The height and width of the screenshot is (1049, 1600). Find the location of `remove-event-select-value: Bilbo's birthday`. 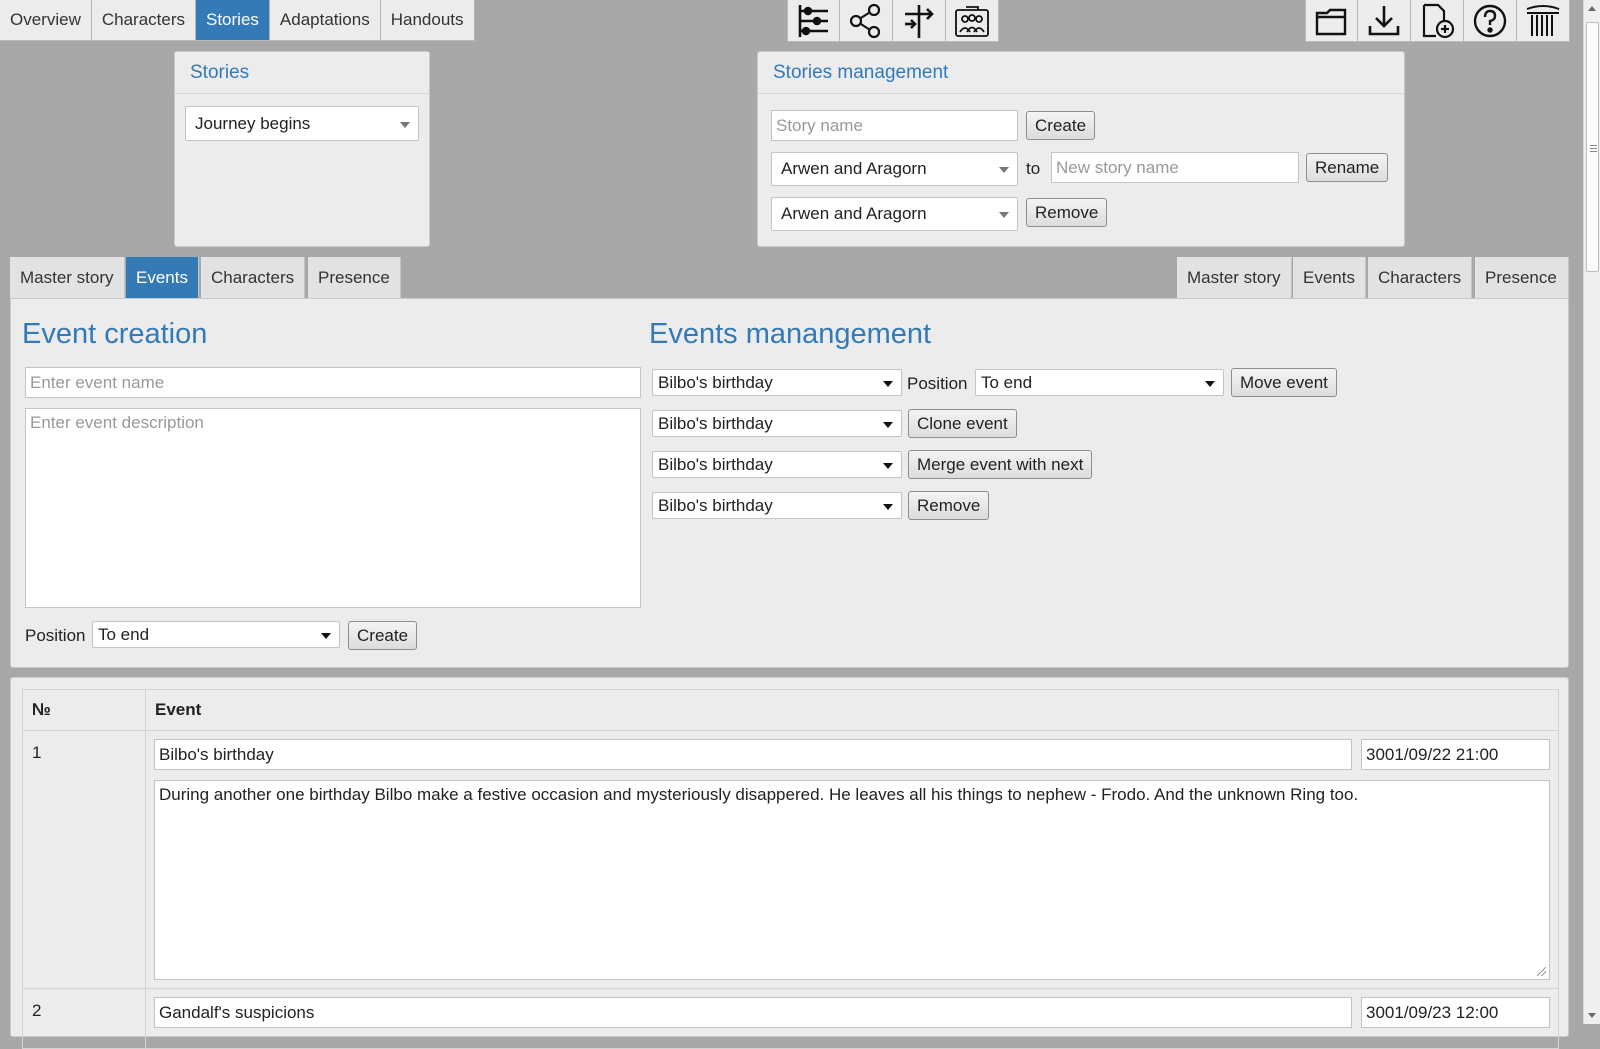

remove-event-select-value: Bilbo's birthday is located at coordinates (715, 505).